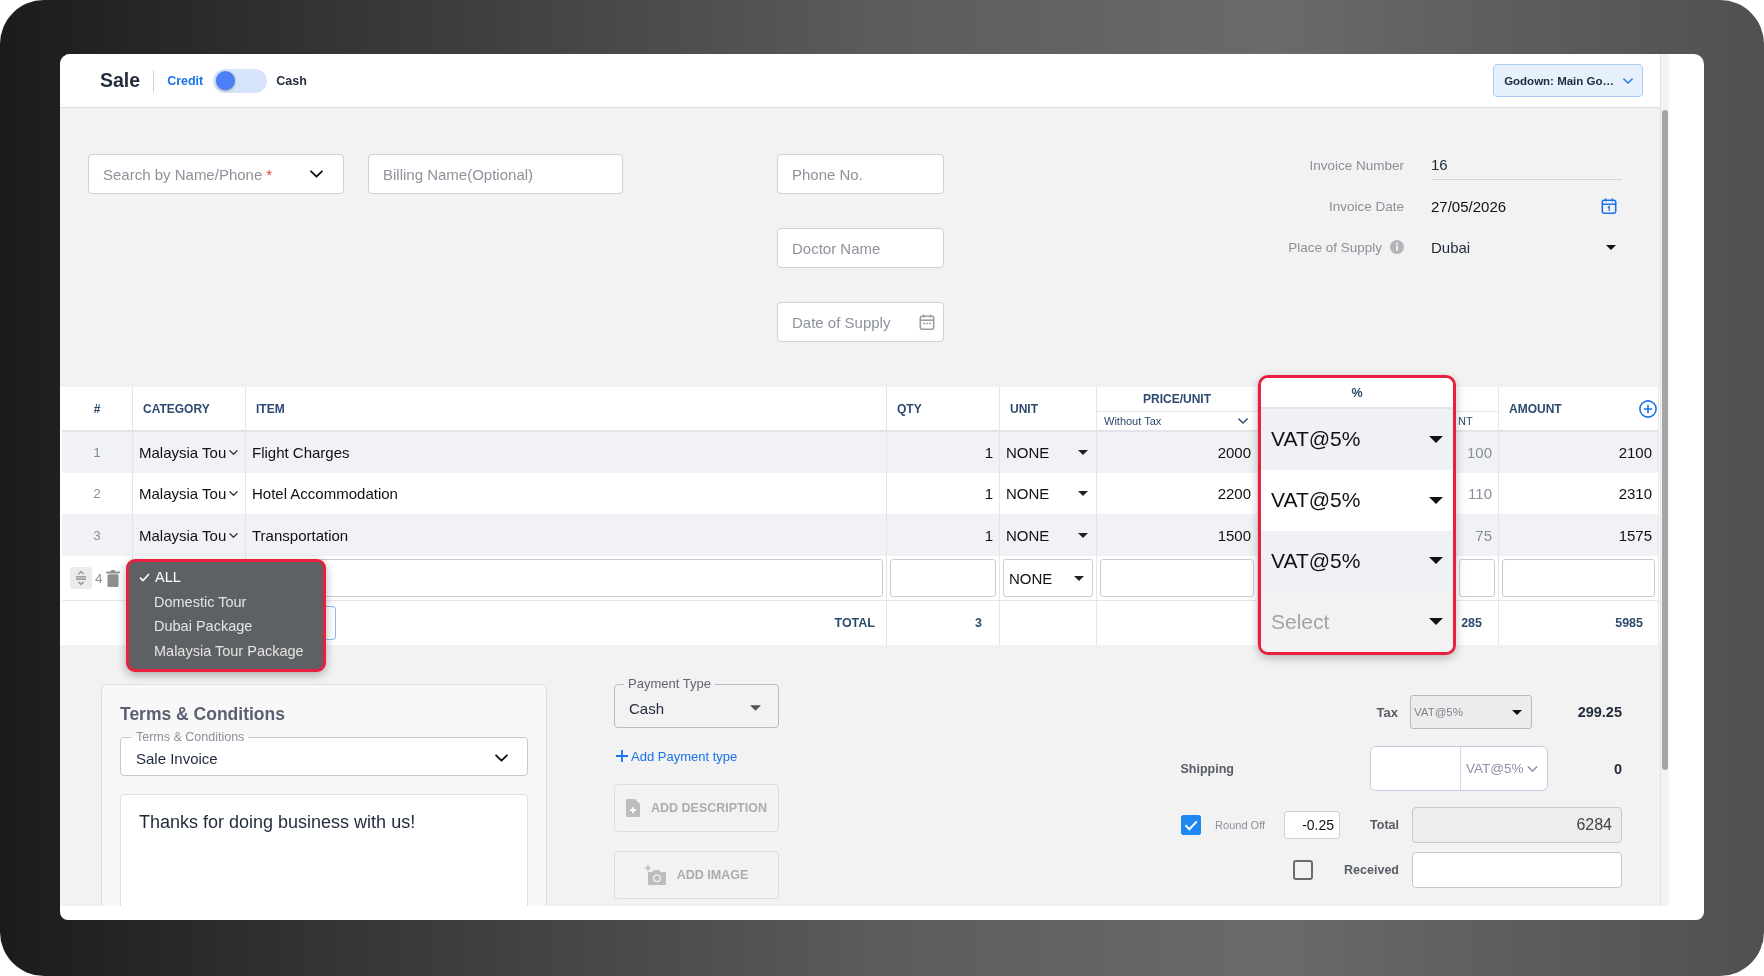 Image resolution: width=1764 pixels, height=976 pixels. I want to click on total-amount-field: 6284, so click(1517, 825).